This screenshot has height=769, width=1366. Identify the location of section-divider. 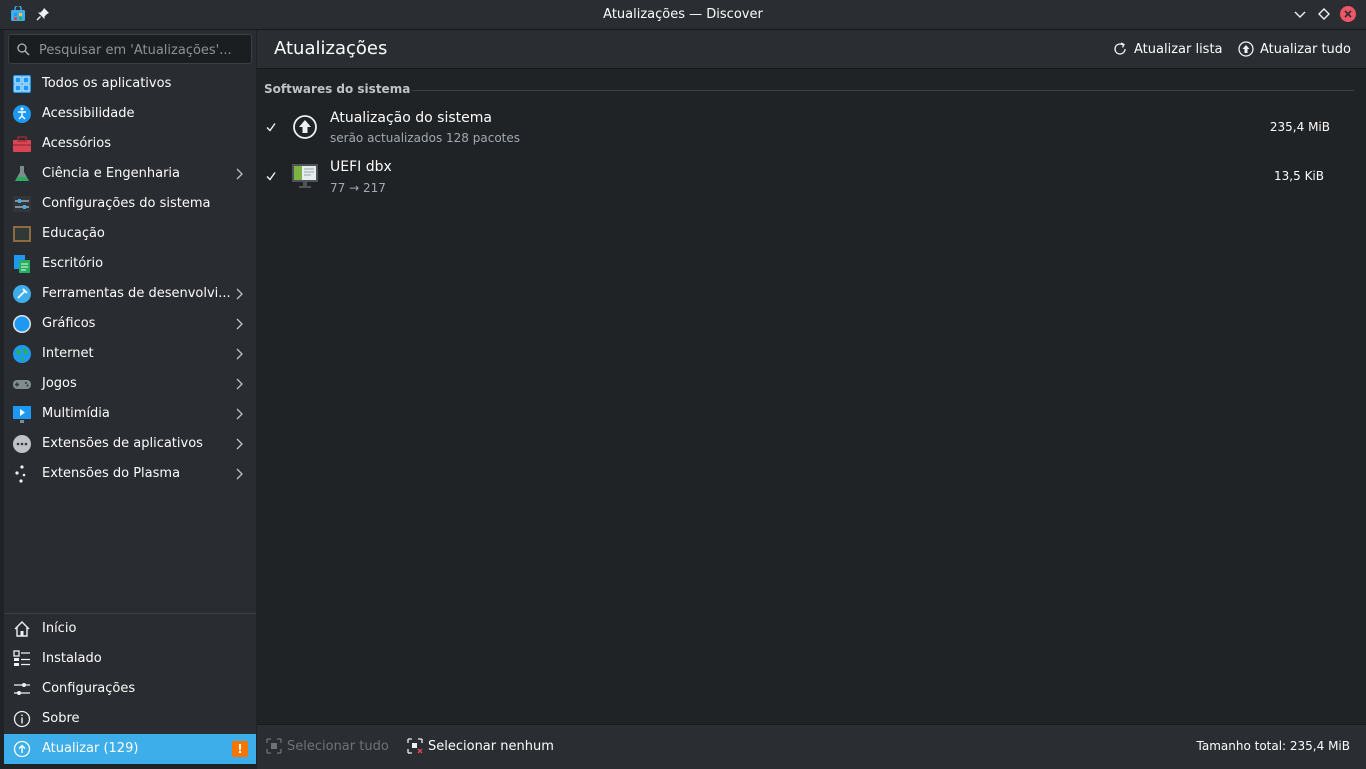
(883, 90).